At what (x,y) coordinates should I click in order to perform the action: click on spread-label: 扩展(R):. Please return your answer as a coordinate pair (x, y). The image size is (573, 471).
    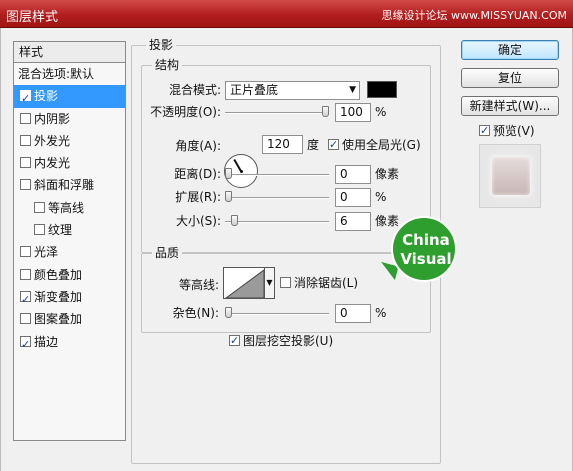
    Looking at the image, I should click on (198, 197).